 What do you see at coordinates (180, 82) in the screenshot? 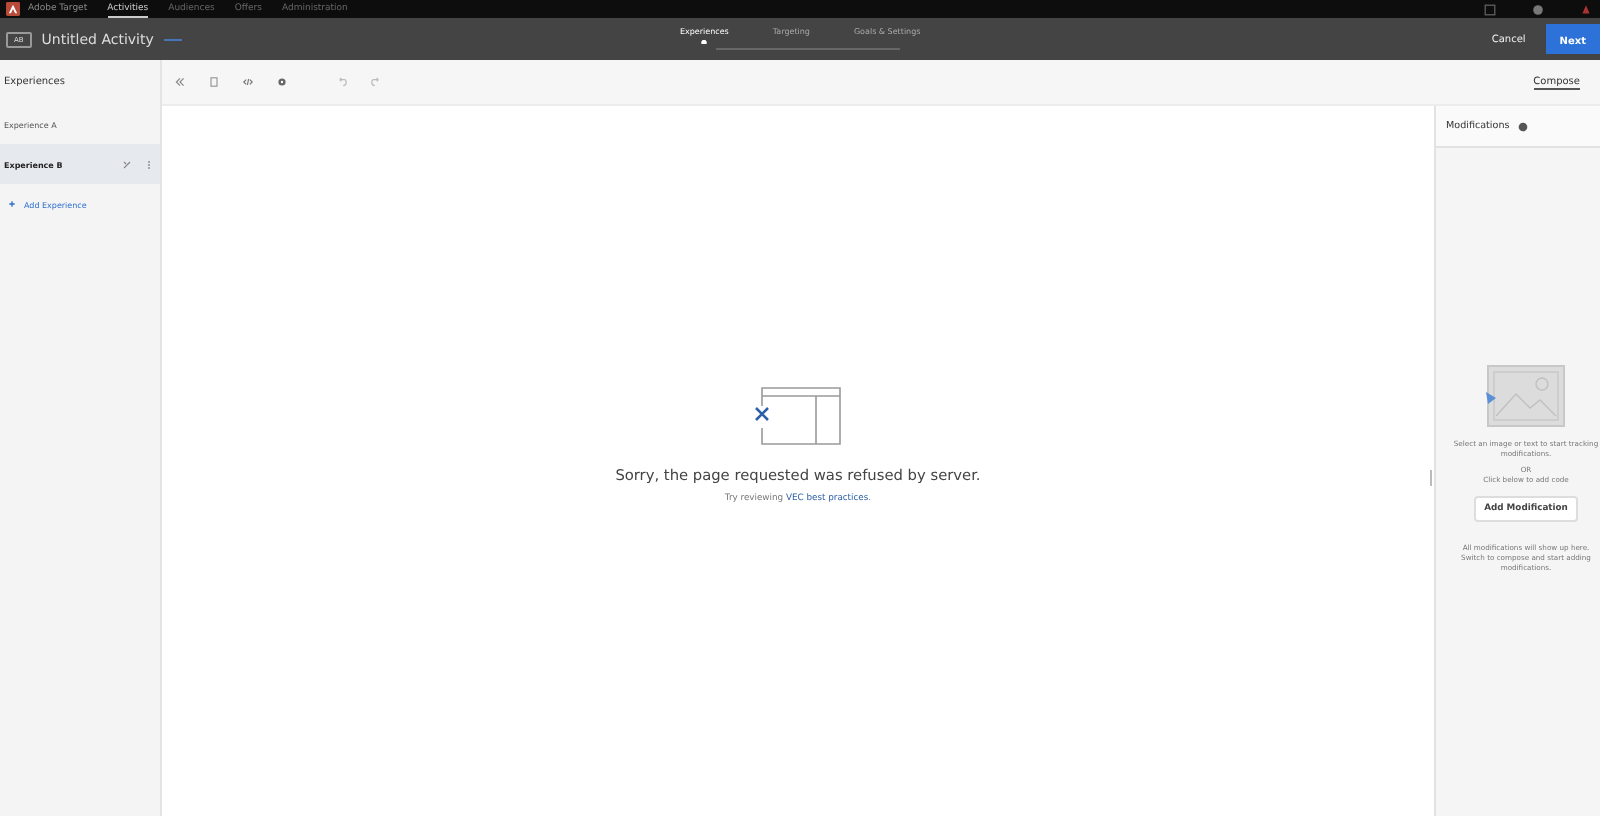
I see `collapse-icon` at bounding box center [180, 82].